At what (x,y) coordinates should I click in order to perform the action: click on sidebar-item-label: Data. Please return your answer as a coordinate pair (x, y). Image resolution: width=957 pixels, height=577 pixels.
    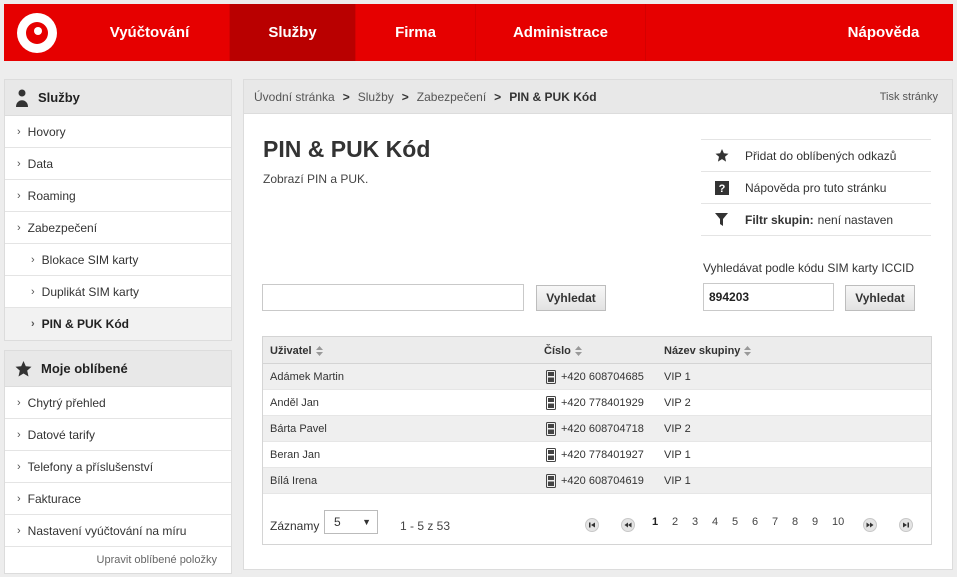
    Looking at the image, I should click on (40, 163).